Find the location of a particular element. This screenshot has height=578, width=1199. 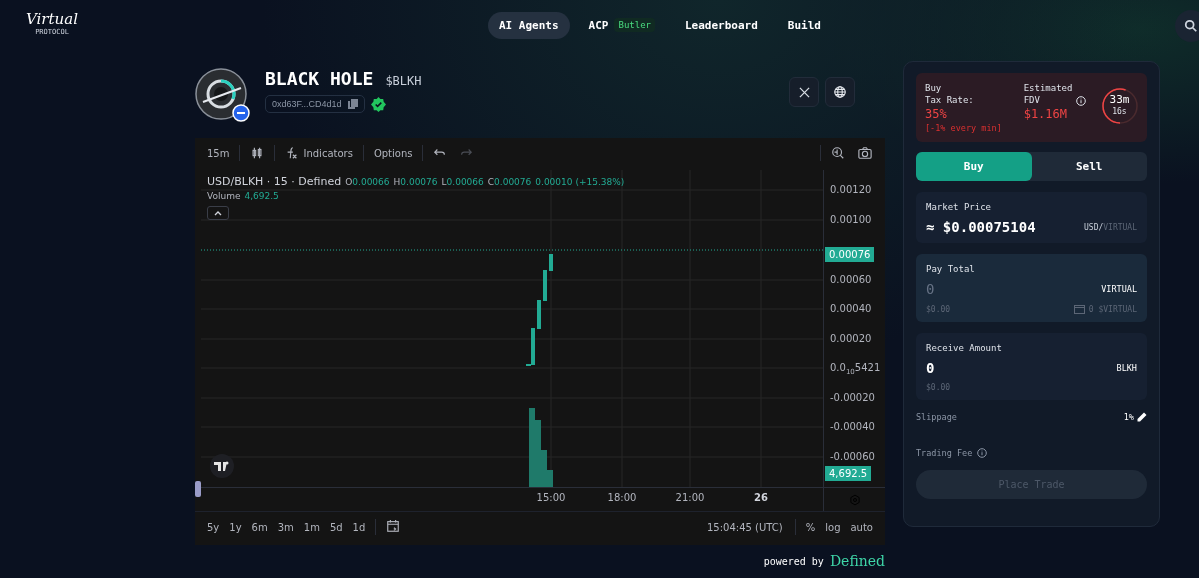

pencil-icon is located at coordinates (1142, 417).